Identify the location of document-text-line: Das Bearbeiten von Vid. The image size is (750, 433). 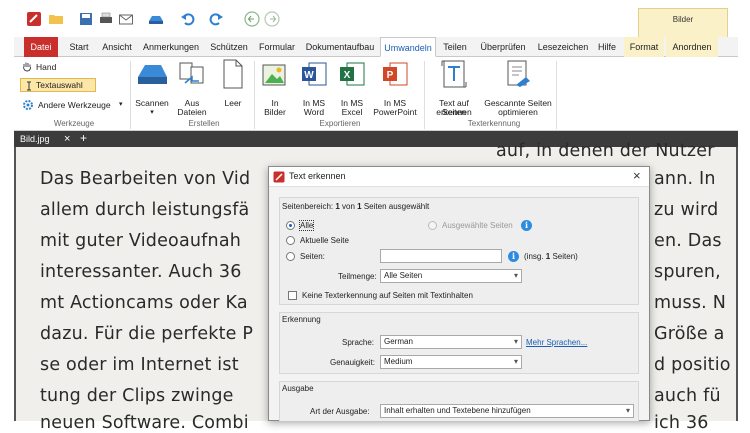
(145, 179).